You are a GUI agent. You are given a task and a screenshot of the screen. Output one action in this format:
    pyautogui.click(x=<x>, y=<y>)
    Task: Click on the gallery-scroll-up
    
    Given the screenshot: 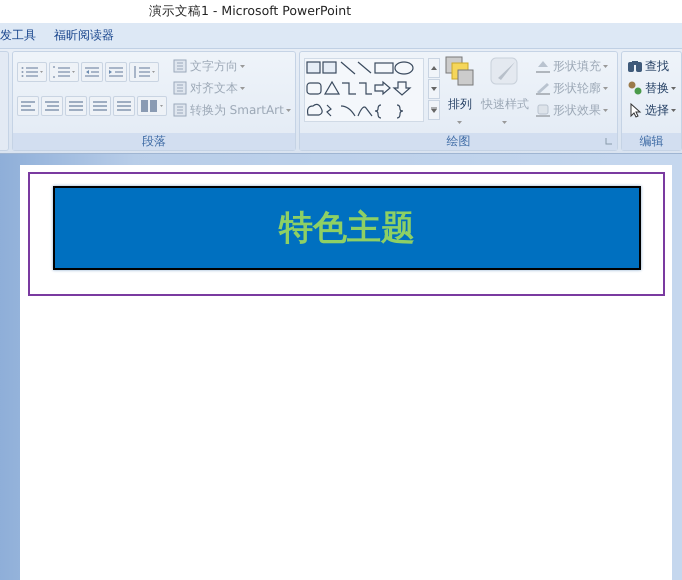 What is the action you would take?
    pyautogui.click(x=434, y=68)
    